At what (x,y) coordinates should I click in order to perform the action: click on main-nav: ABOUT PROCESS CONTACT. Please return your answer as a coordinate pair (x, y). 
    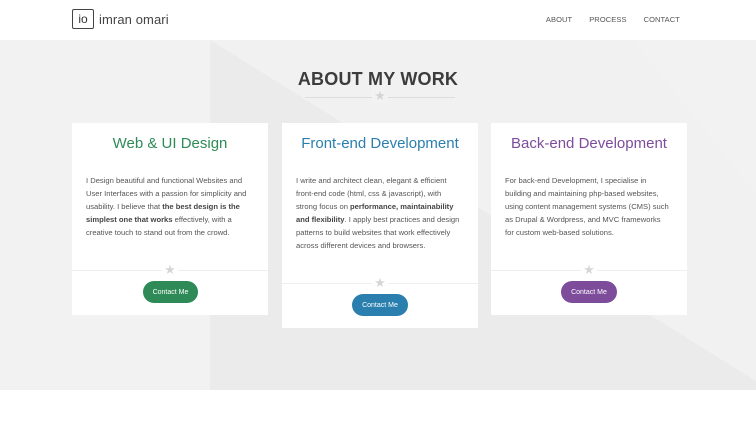
    Looking at the image, I should click on (604, 19).